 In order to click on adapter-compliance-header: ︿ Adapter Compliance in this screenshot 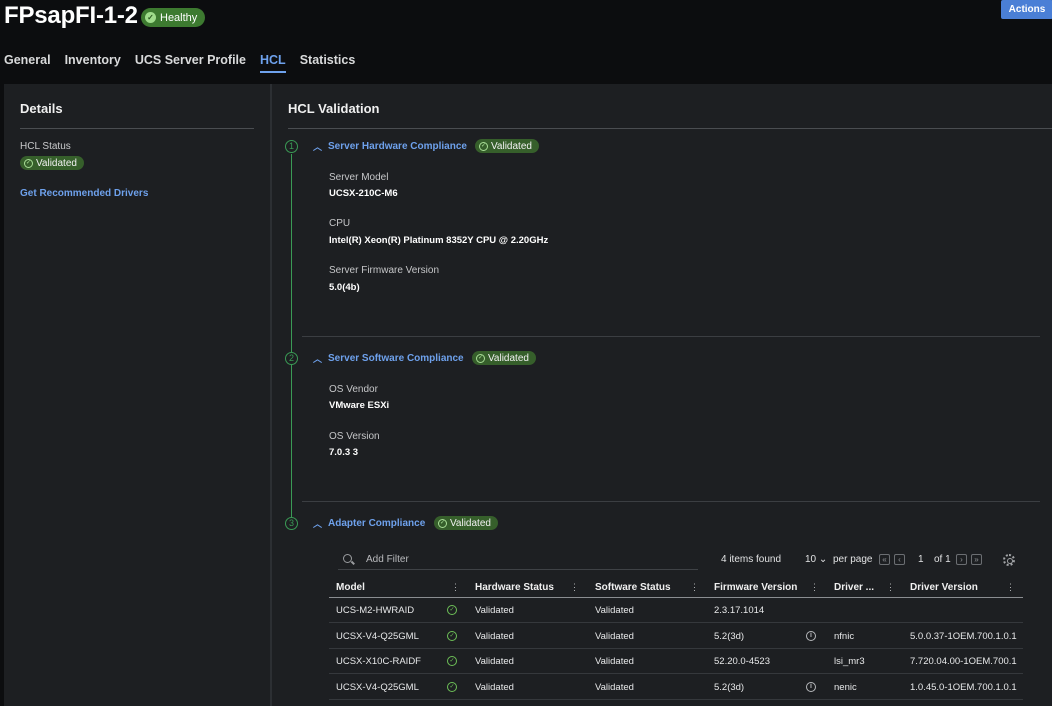, I will do `click(369, 523)`.